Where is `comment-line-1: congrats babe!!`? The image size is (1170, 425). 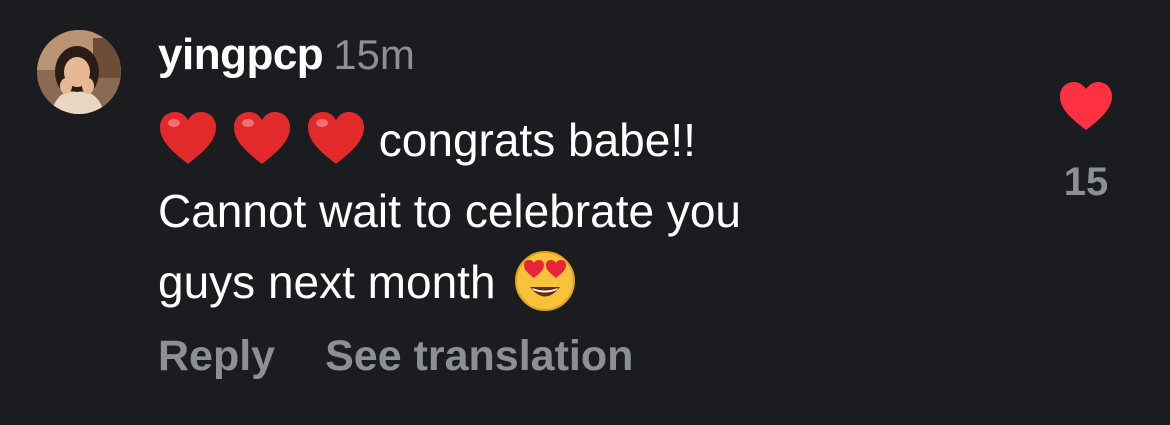
comment-line-1: congrats babe!! is located at coordinates (568, 140).